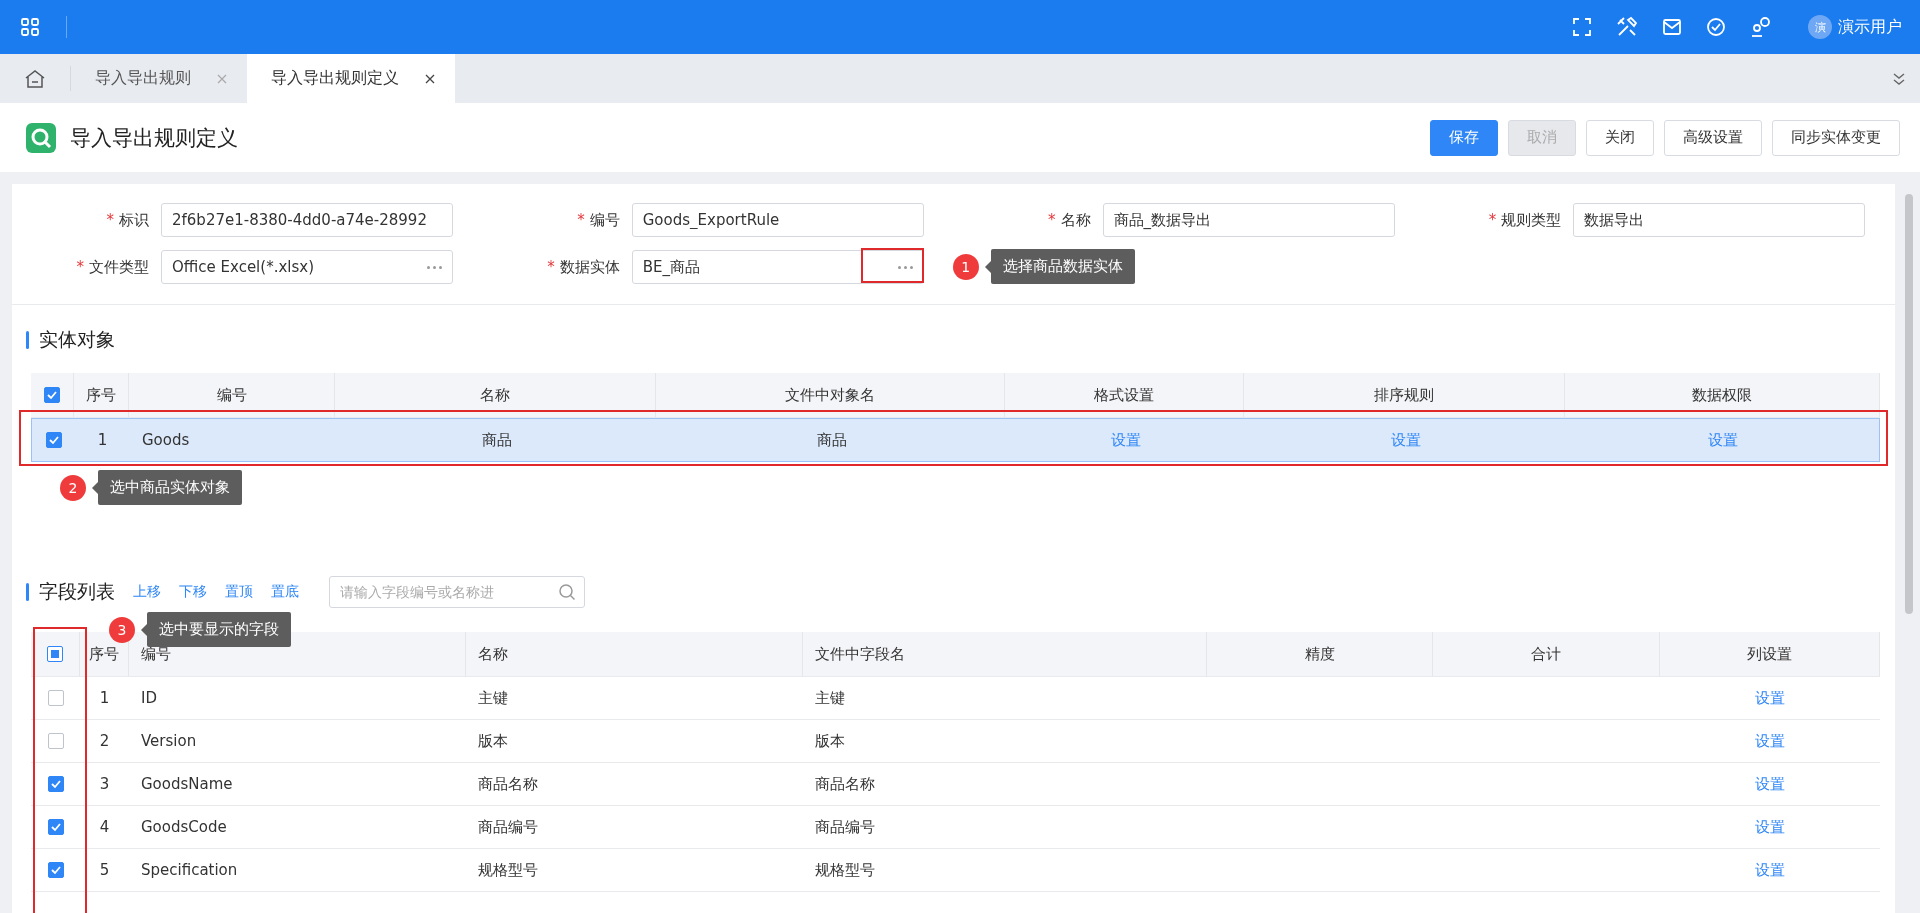 The image size is (1920, 913). I want to click on column-header: 文件中字段名, so click(1005, 654).